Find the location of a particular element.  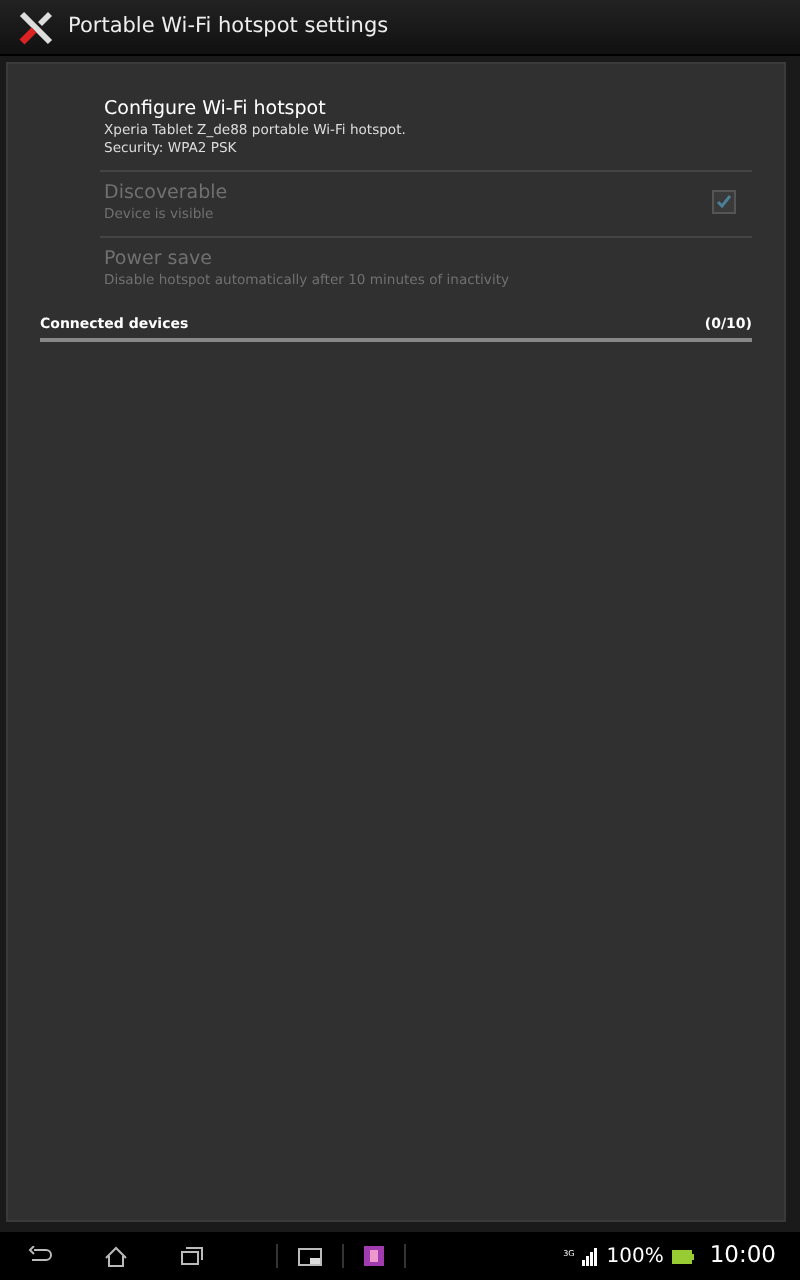

clock: 10:00 is located at coordinates (742, 1255).